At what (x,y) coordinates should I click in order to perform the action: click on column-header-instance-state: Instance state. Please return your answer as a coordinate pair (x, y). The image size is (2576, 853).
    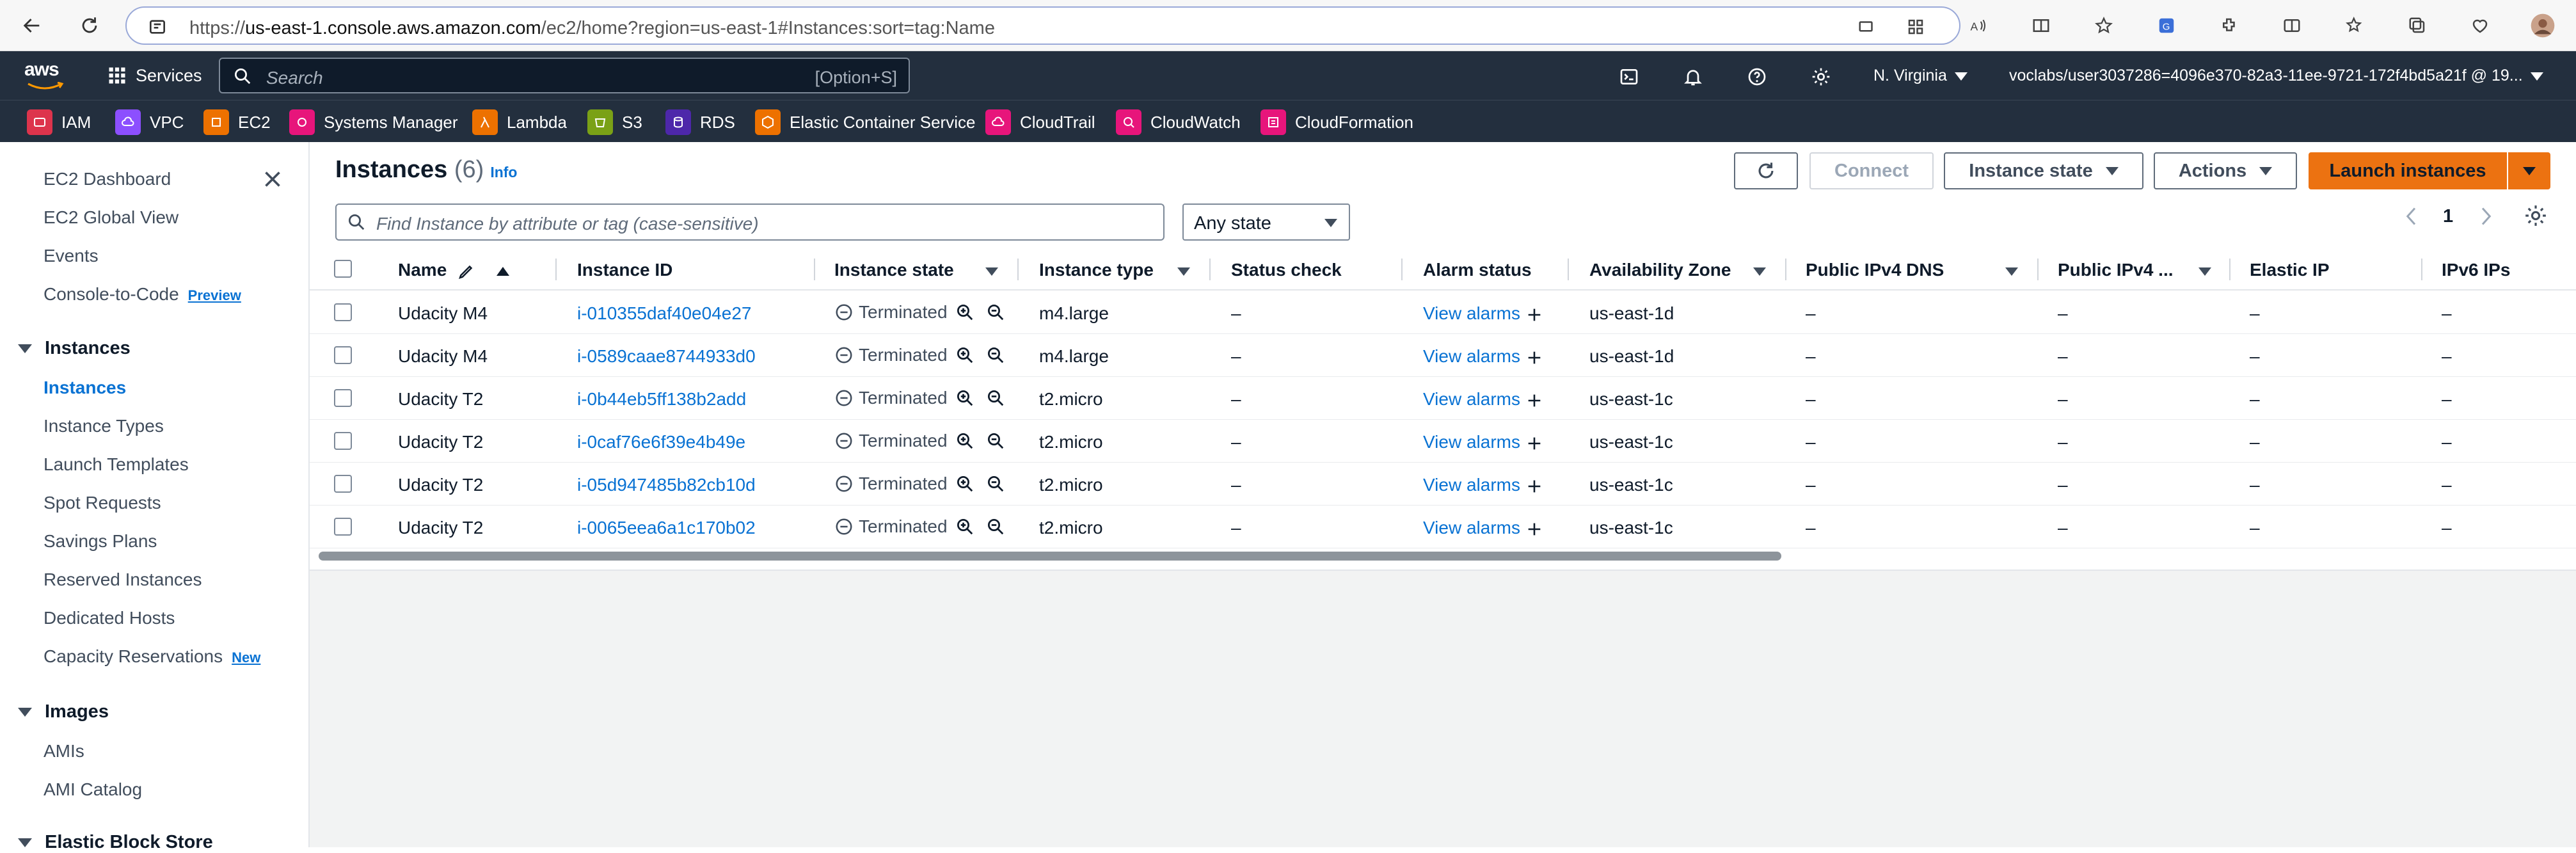
    Looking at the image, I should click on (894, 270).